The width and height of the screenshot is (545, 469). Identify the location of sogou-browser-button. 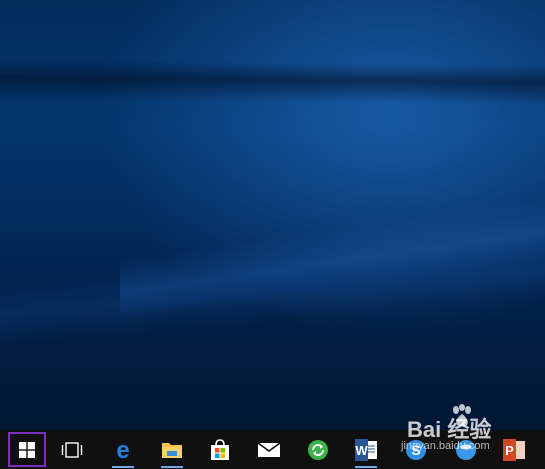
(466, 449).